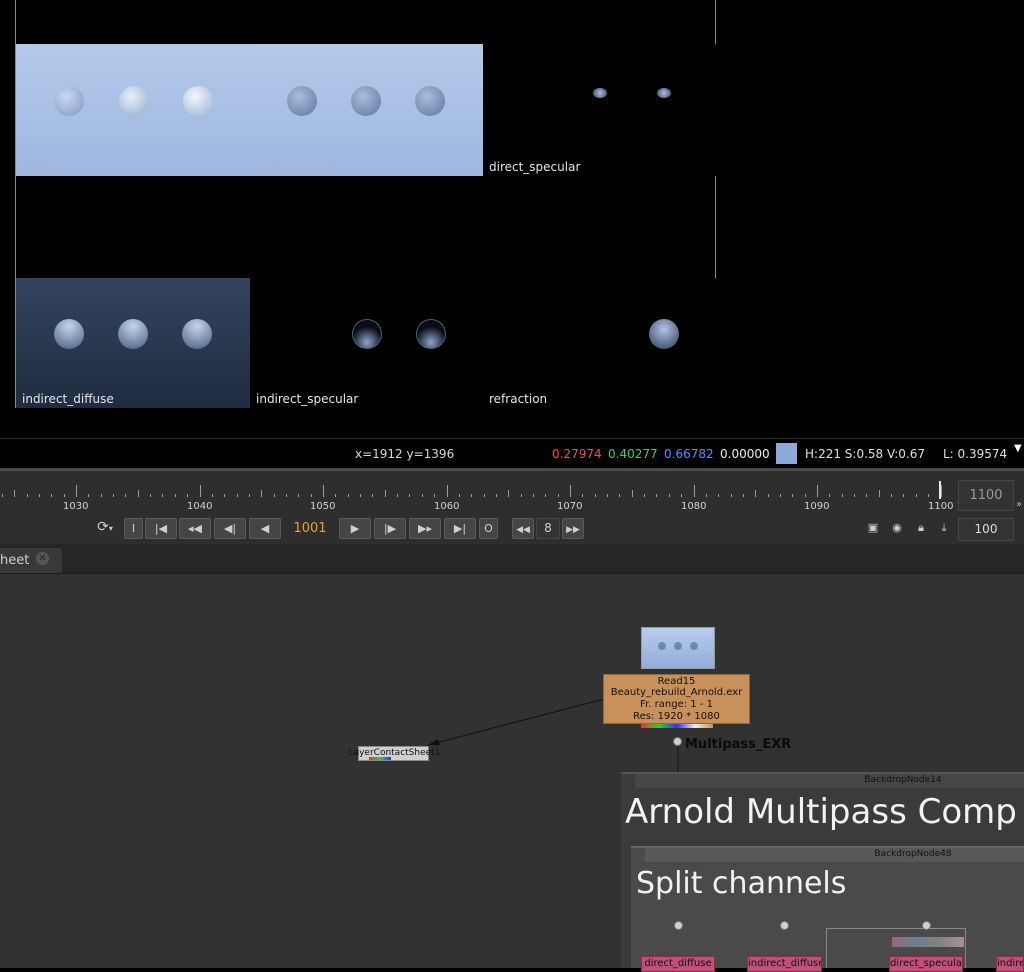  I want to click on playhead, so click(940, 490).